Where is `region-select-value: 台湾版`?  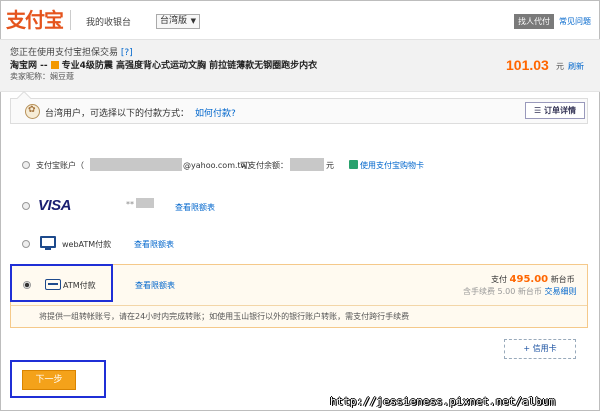
region-select-value: 台湾版 is located at coordinates (174, 21).